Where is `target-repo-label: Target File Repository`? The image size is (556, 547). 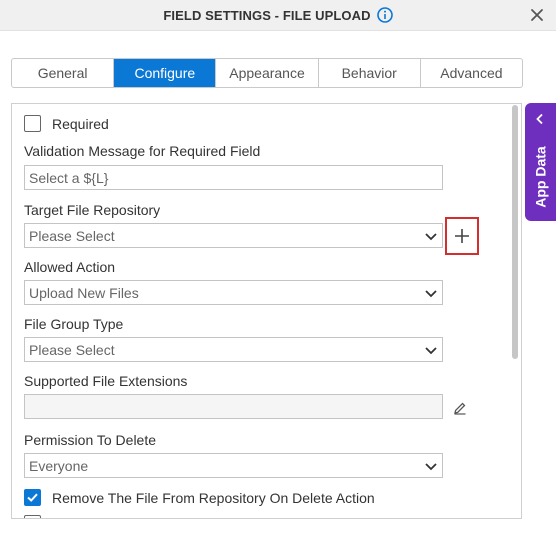
target-repo-label: Target File Repository is located at coordinates (92, 210).